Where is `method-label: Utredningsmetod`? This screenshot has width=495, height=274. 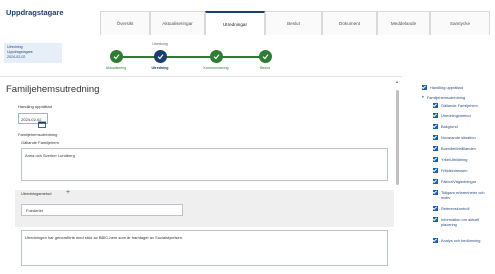 method-label: Utredningsmetod is located at coordinates (36, 193).